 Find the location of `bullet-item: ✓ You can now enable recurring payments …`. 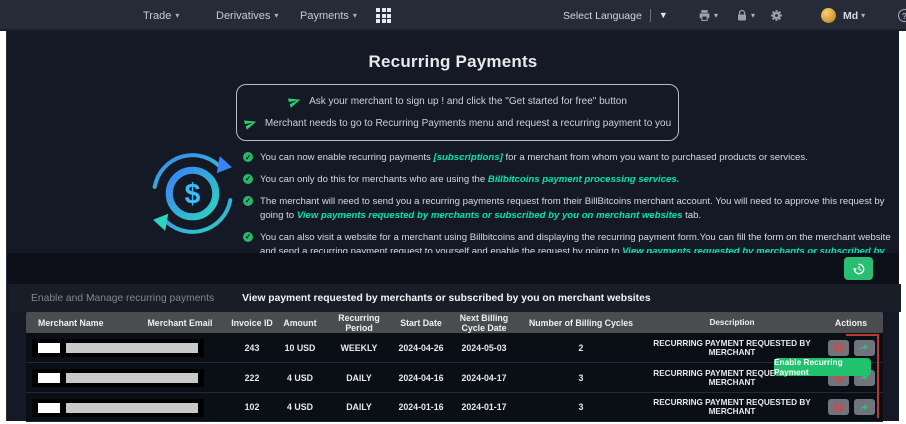

bullet-item: ✓ You can now enable recurring payments … is located at coordinates (572, 158).